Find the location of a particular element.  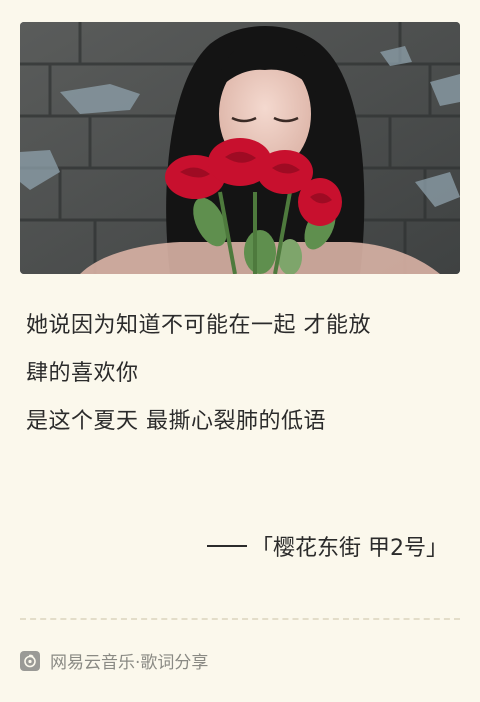

footer: 网易云音乐·歌词分享 is located at coordinates (114, 660).